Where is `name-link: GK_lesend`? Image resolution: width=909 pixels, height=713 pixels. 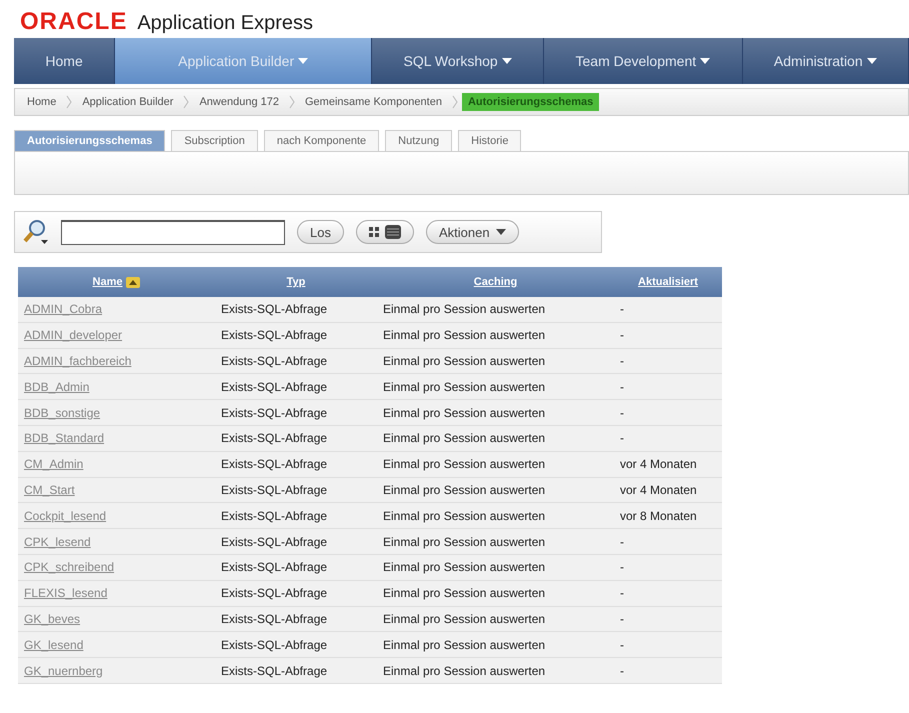
name-link: GK_lesend is located at coordinates (54, 645).